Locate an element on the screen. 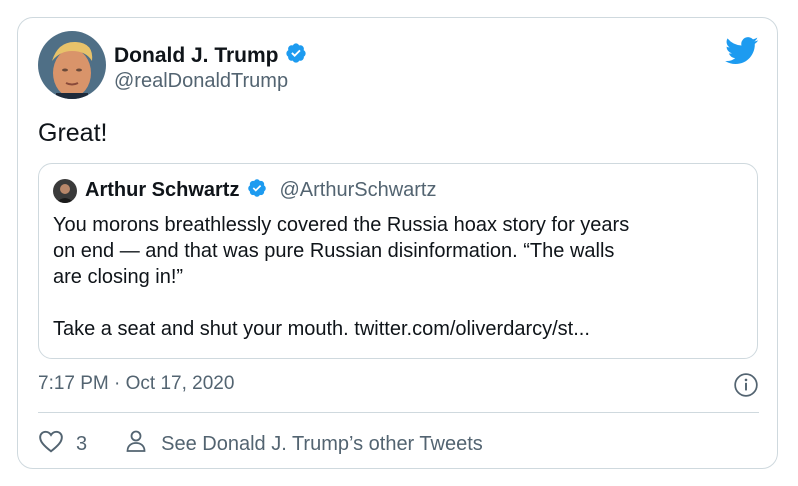 This screenshot has width=798, height=486. quoted-name: Arthur Schwartz is located at coordinates (162, 190).